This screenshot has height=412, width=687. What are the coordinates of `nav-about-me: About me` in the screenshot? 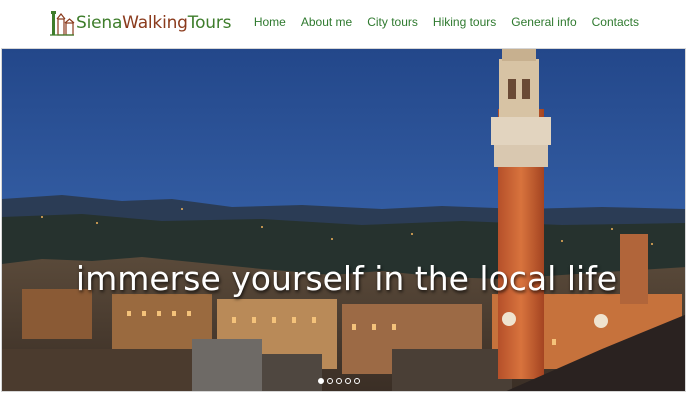 It's located at (326, 22).